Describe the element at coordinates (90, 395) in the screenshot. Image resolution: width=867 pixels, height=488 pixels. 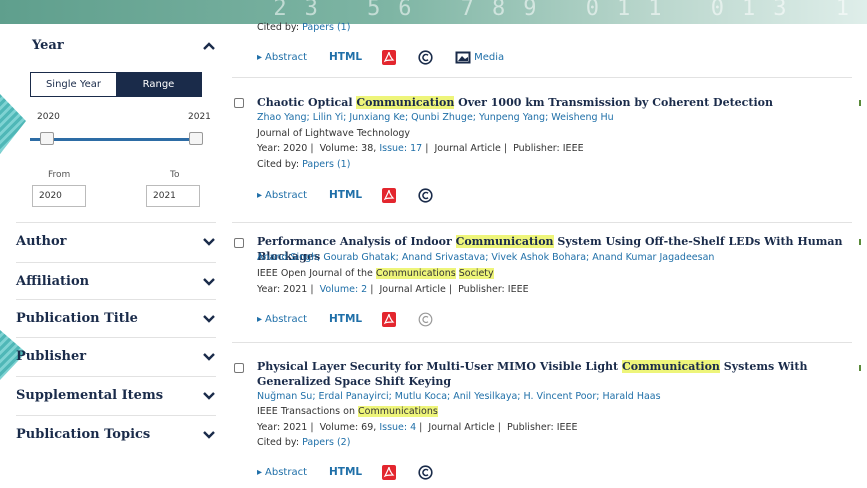
I see `facet-label: Supplemental Items` at that location.